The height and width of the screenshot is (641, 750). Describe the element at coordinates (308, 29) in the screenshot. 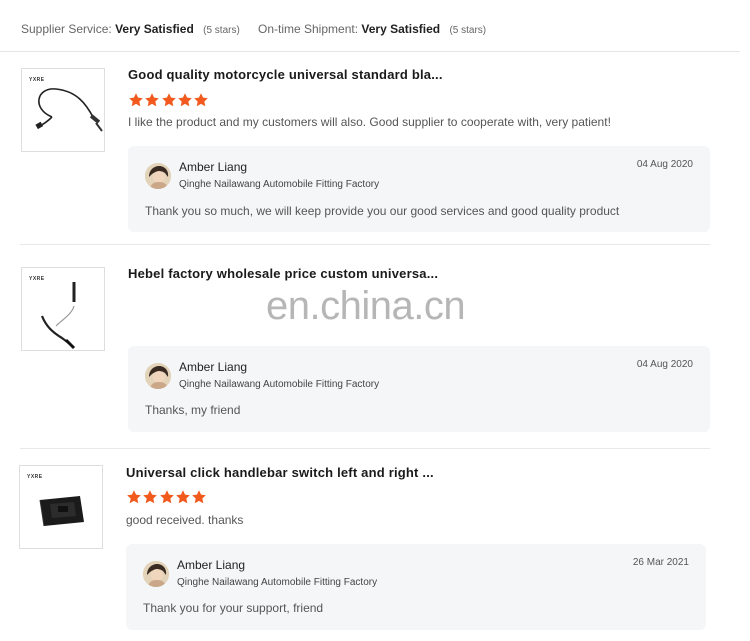

I see `ontime-shipment-label: On-time Shipment:` at that location.